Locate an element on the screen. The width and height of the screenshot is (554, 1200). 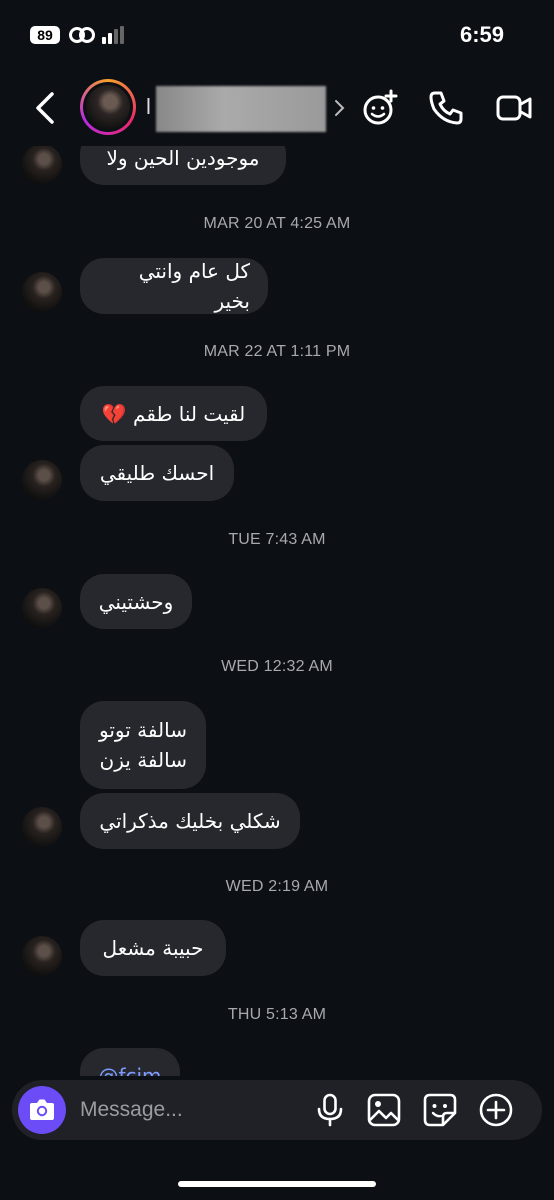
timestamp: TUE 7:43 AM is located at coordinates (277, 539).